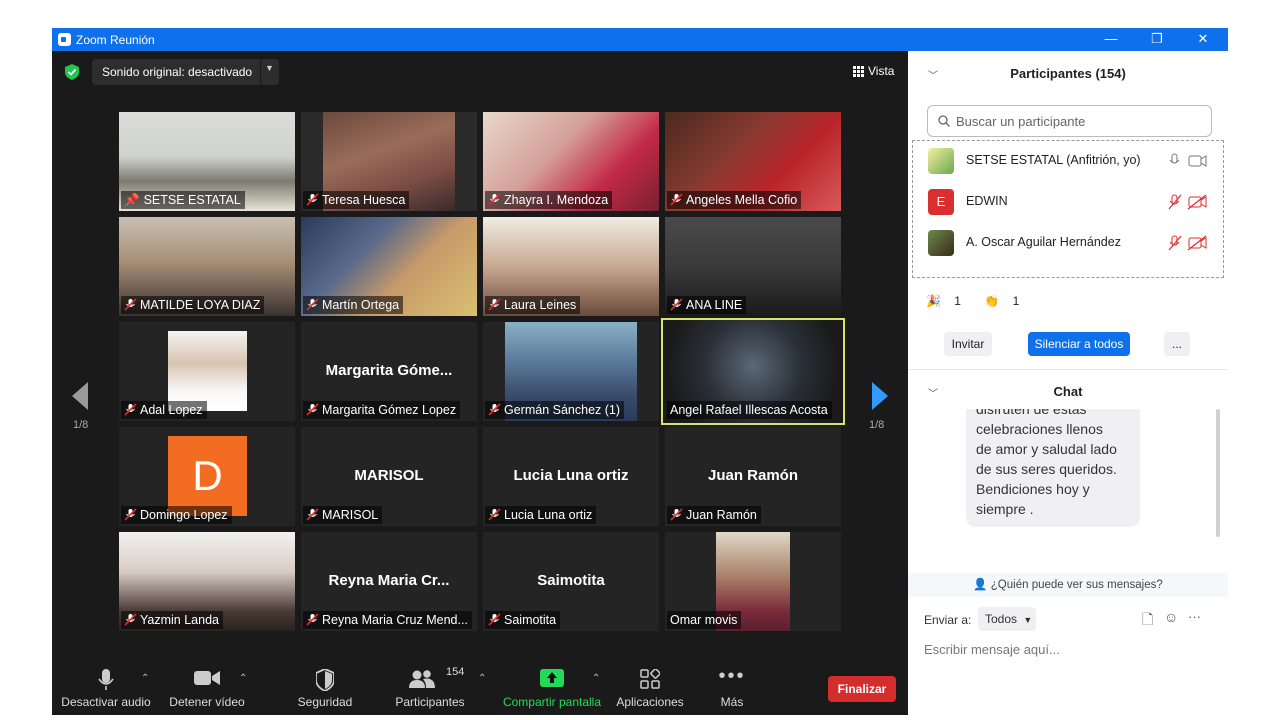 Image resolution: width=1280 pixels, height=720 pixels. I want to click on previous-page-arrow-icon, so click(80, 396).